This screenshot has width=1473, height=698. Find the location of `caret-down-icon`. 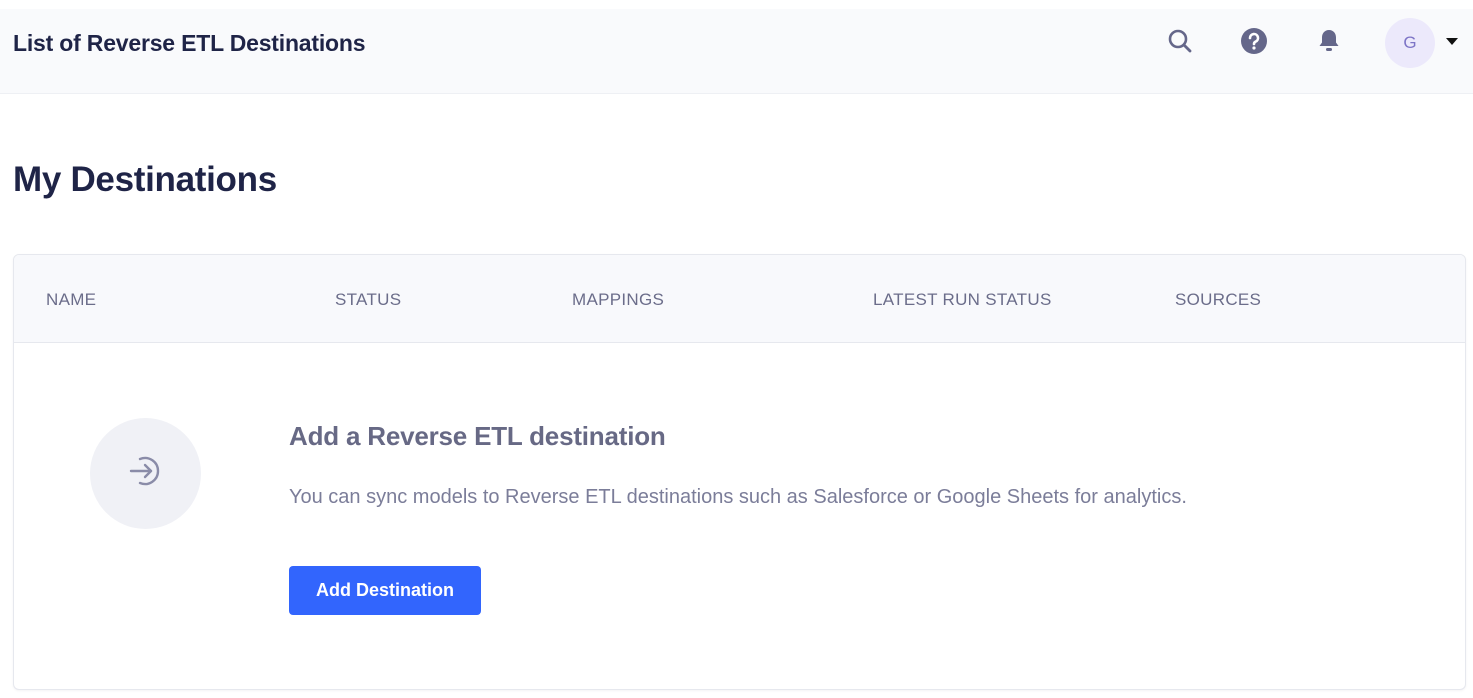

caret-down-icon is located at coordinates (1452, 41).